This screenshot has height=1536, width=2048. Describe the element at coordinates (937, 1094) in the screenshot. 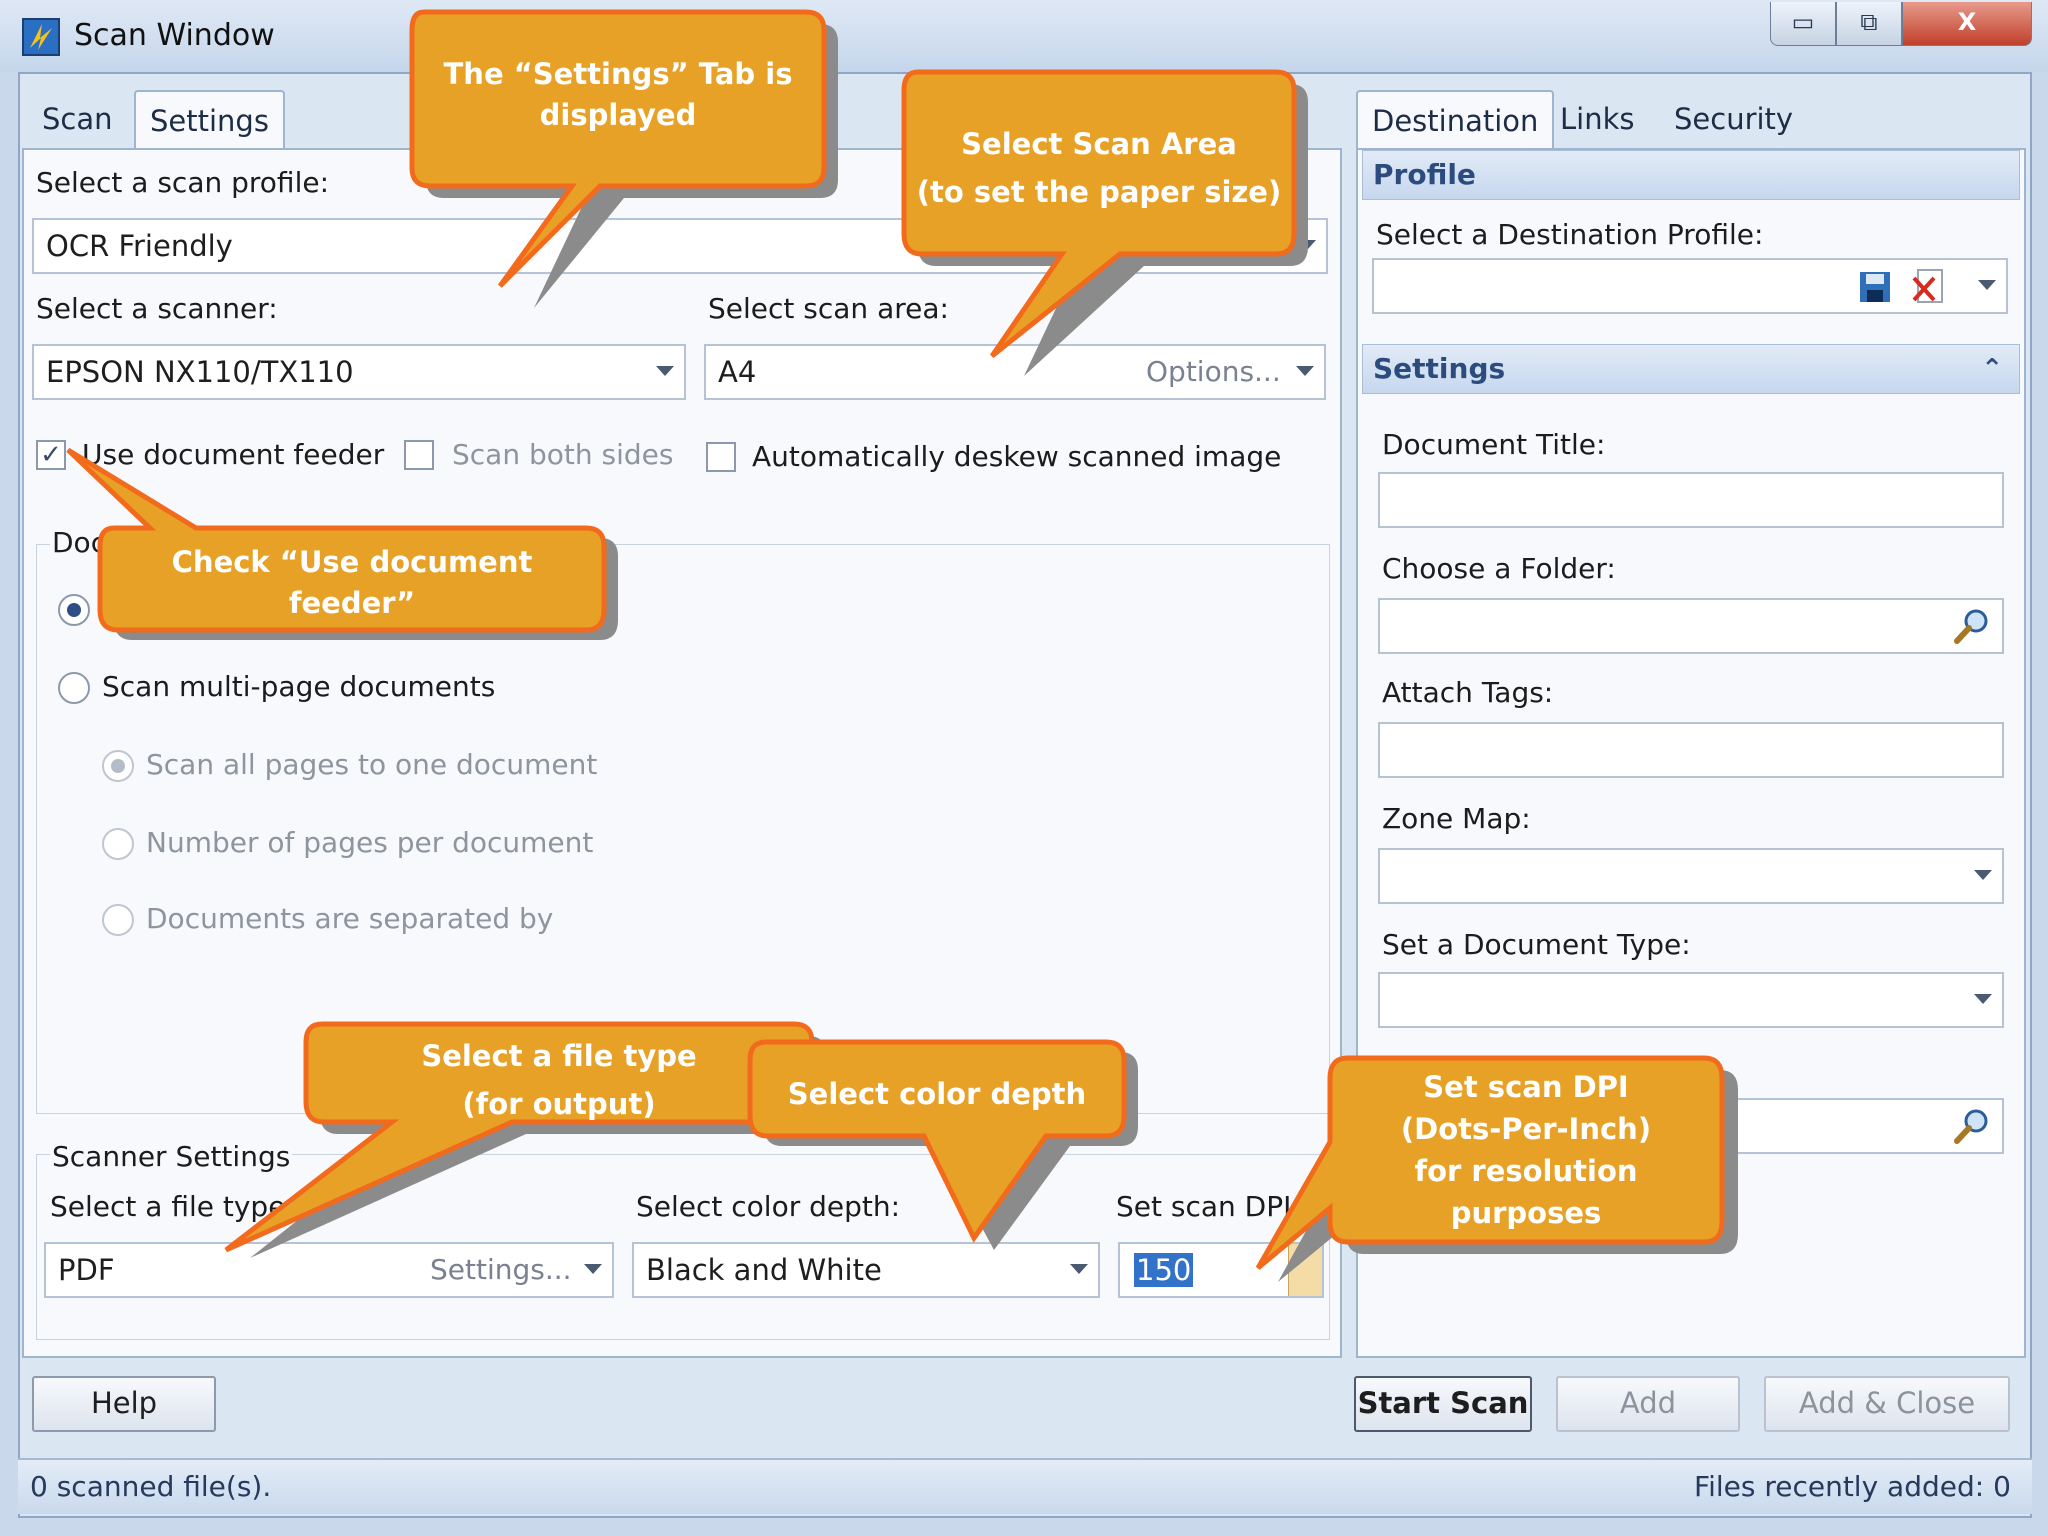

I see `callout-color-depth-text: Select color depth` at that location.